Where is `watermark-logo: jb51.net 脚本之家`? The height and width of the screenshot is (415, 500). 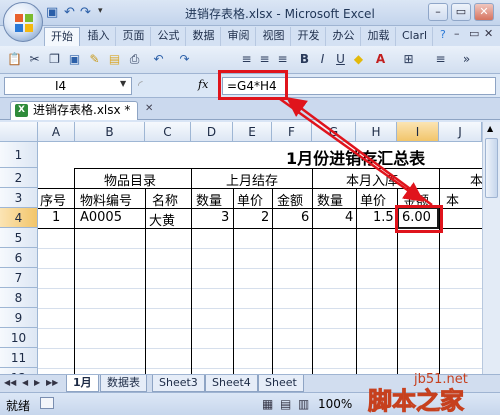 watermark-logo: jb51.net 脚本之家 is located at coordinates (418, 393).